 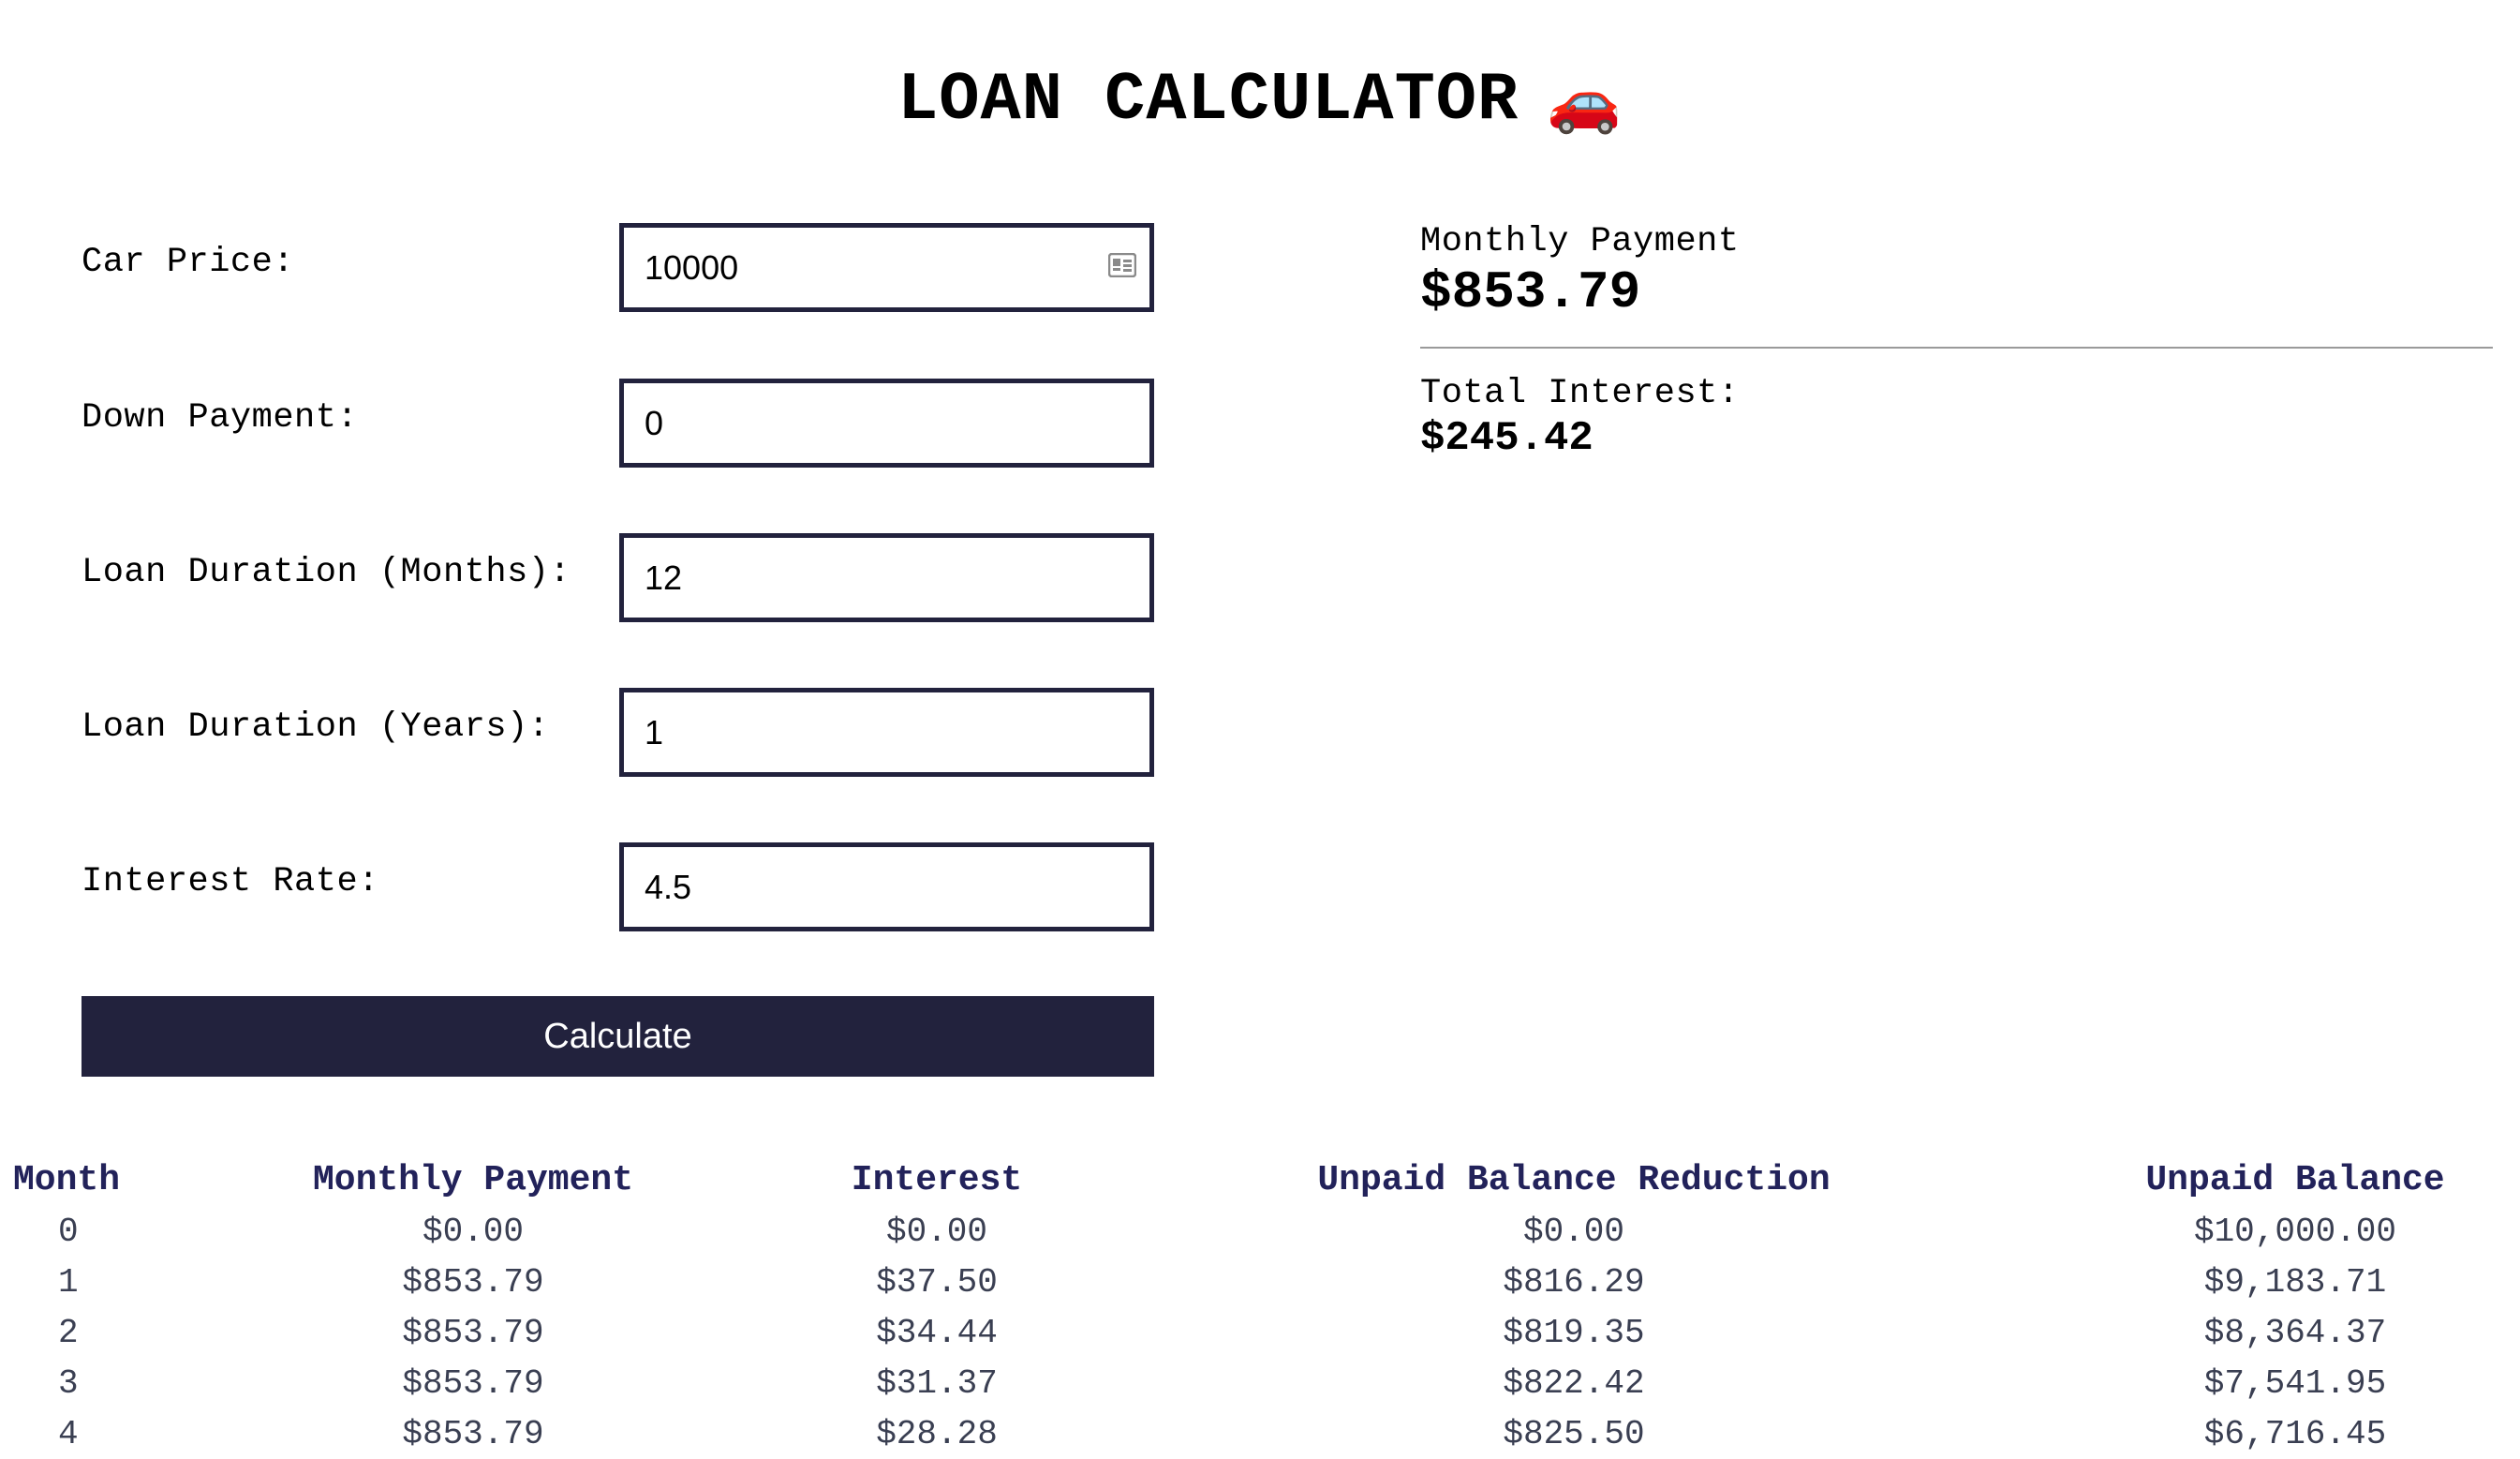 What do you see at coordinates (1260, 1332) in the screenshot?
I see `table-row: 2 $853.79 $34.44 $819.35 $8,364.37` at bounding box center [1260, 1332].